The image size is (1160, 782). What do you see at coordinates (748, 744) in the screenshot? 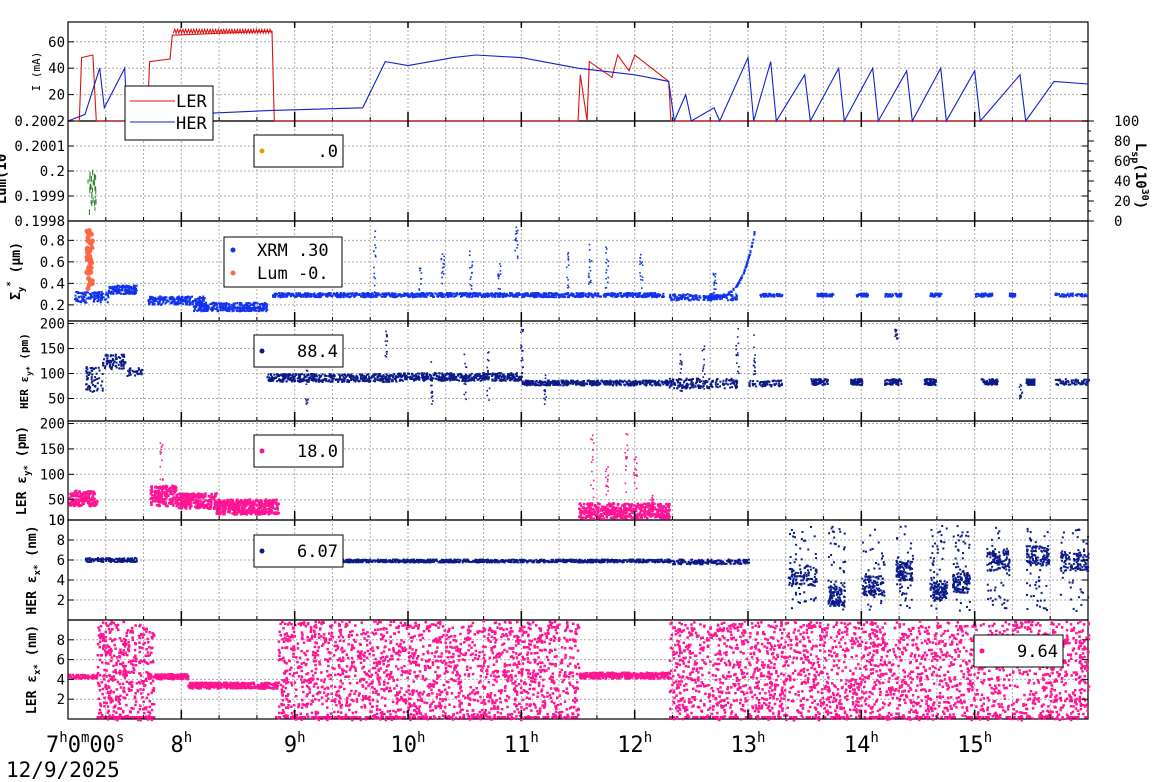
I see `hour-label: 13h` at bounding box center [748, 744].